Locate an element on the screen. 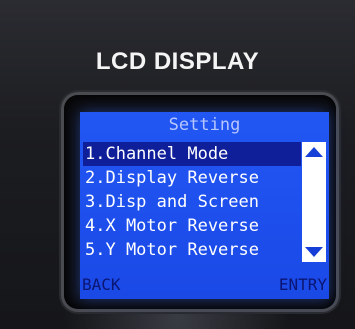 The width and height of the screenshot is (355, 329). triangle-up-icon is located at coordinates (314, 152).